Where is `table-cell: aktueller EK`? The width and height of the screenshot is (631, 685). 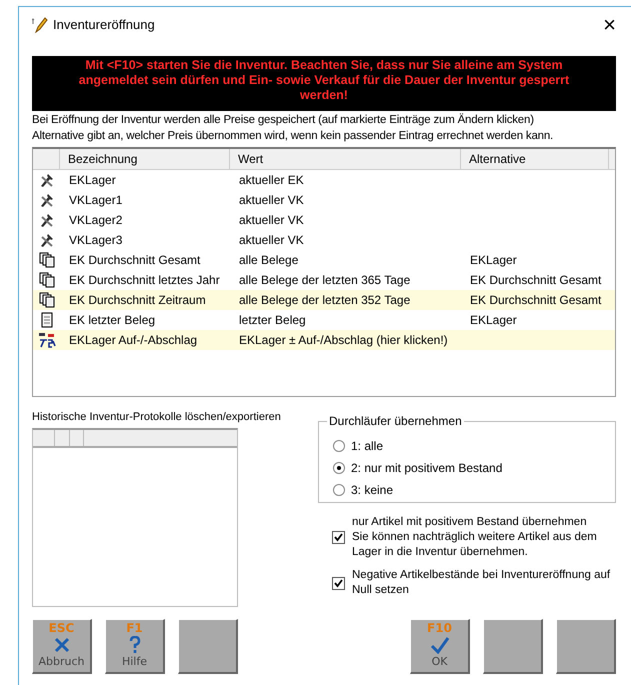 table-cell: aktueller EK is located at coordinates (271, 180).